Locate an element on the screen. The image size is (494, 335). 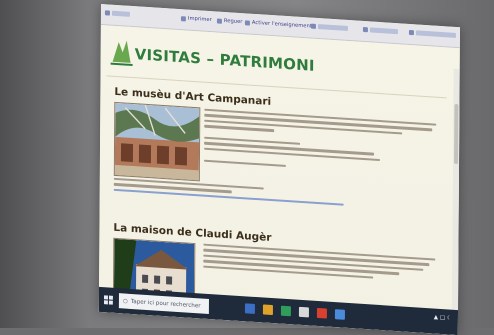
bookmark-item-2: Activer l'enseignement is located at coordinates (278, 24).